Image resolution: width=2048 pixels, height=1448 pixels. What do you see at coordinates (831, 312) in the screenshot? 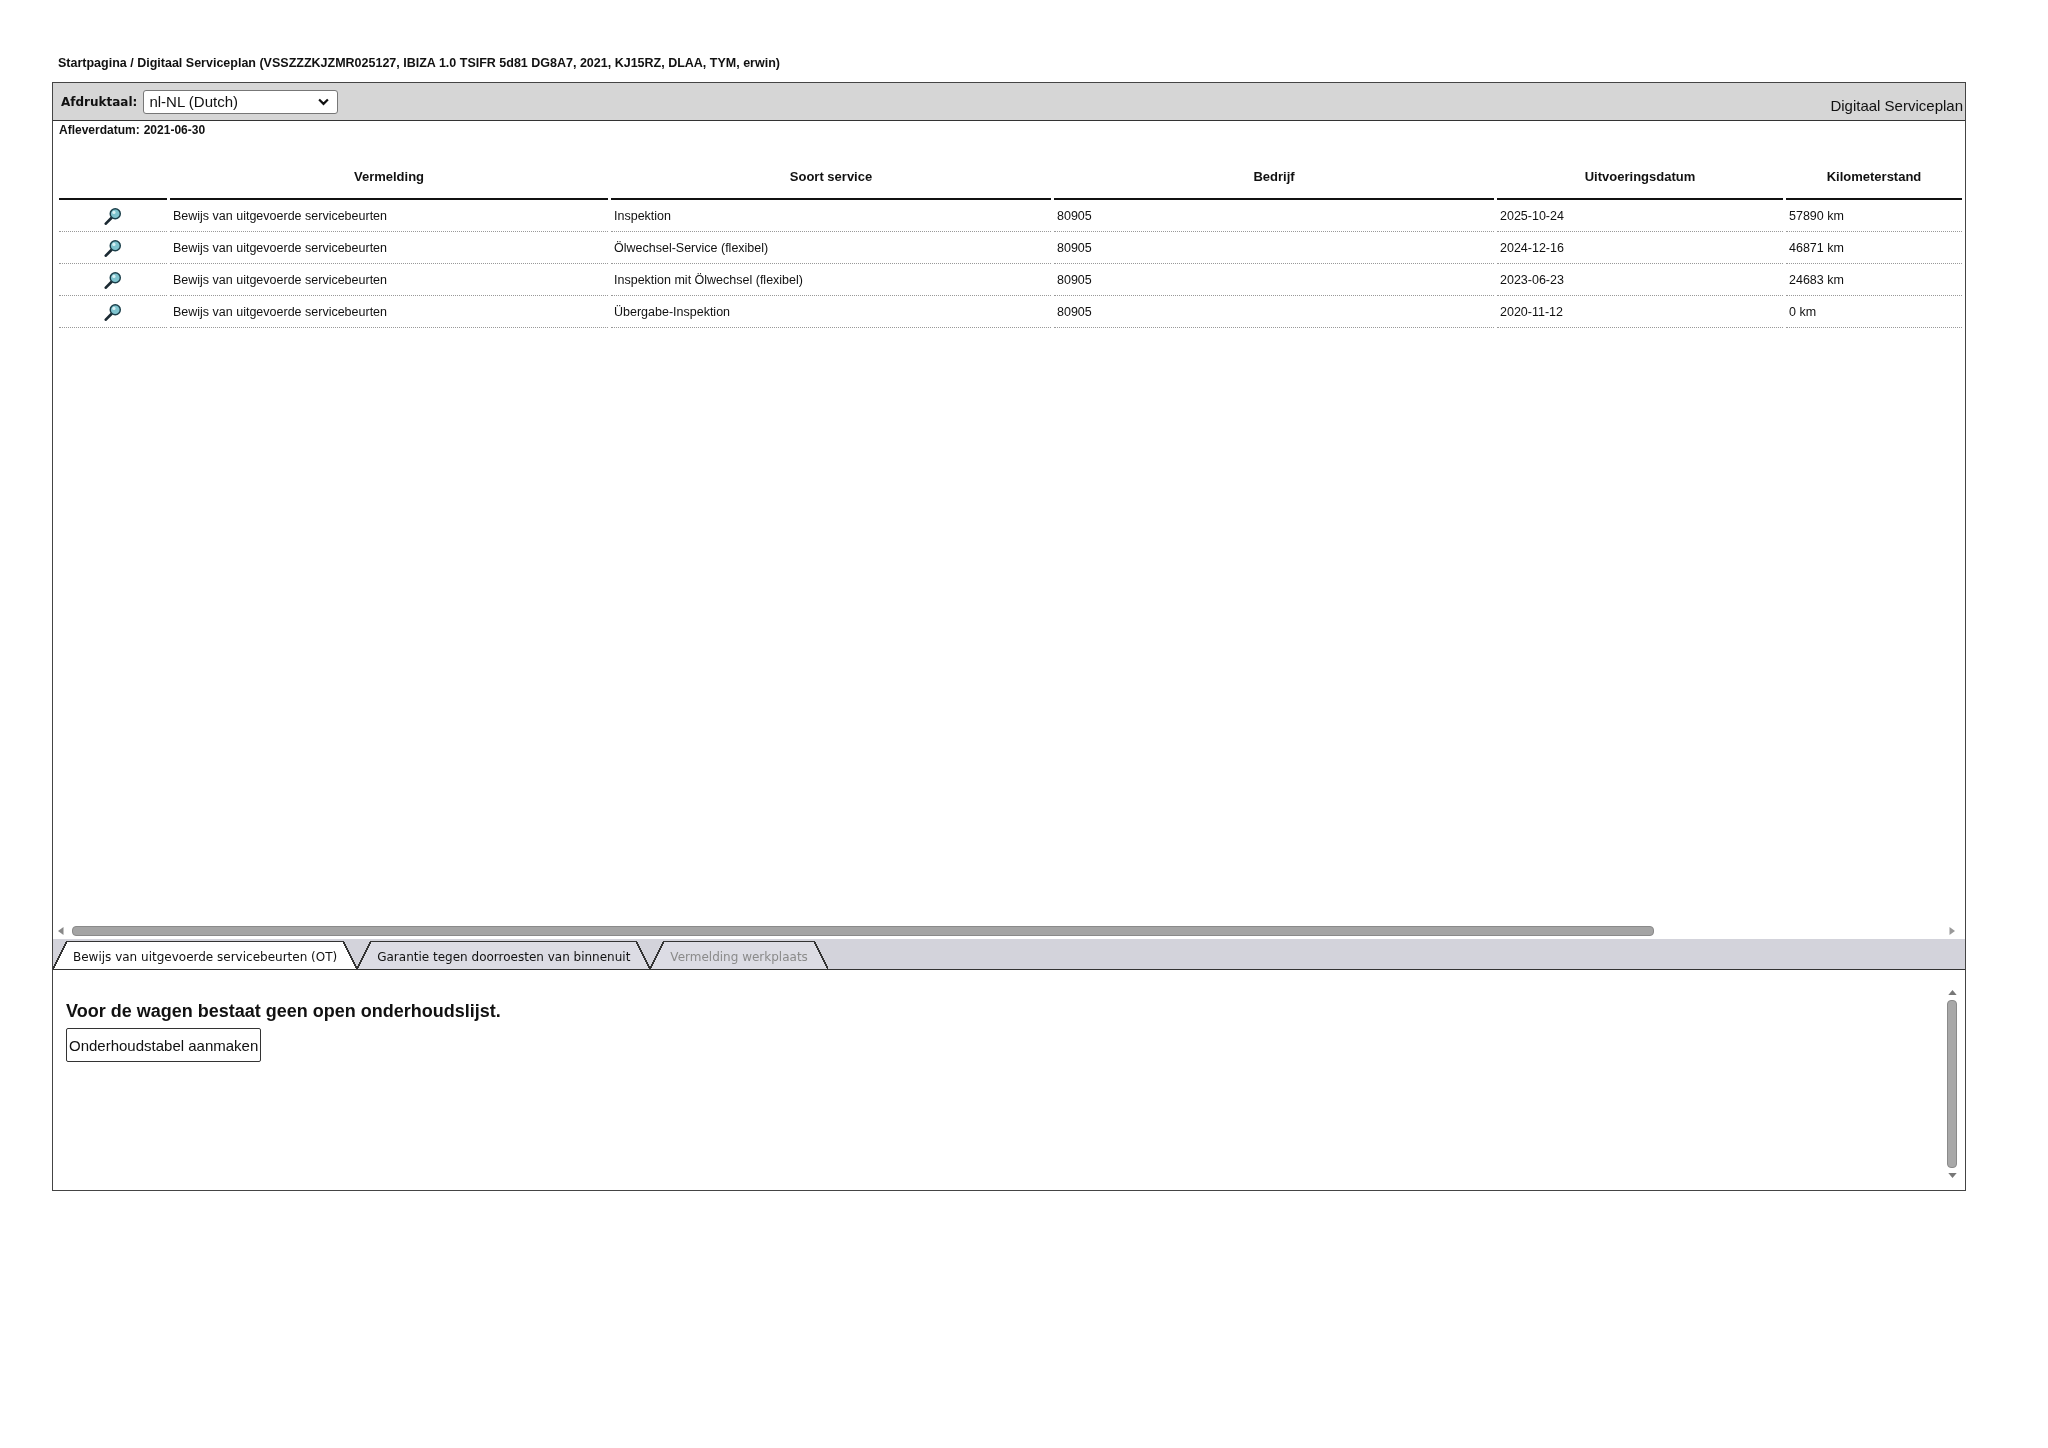
I see `table-cell: Übergabe-Inspektion` at bounding box center [831, 312].